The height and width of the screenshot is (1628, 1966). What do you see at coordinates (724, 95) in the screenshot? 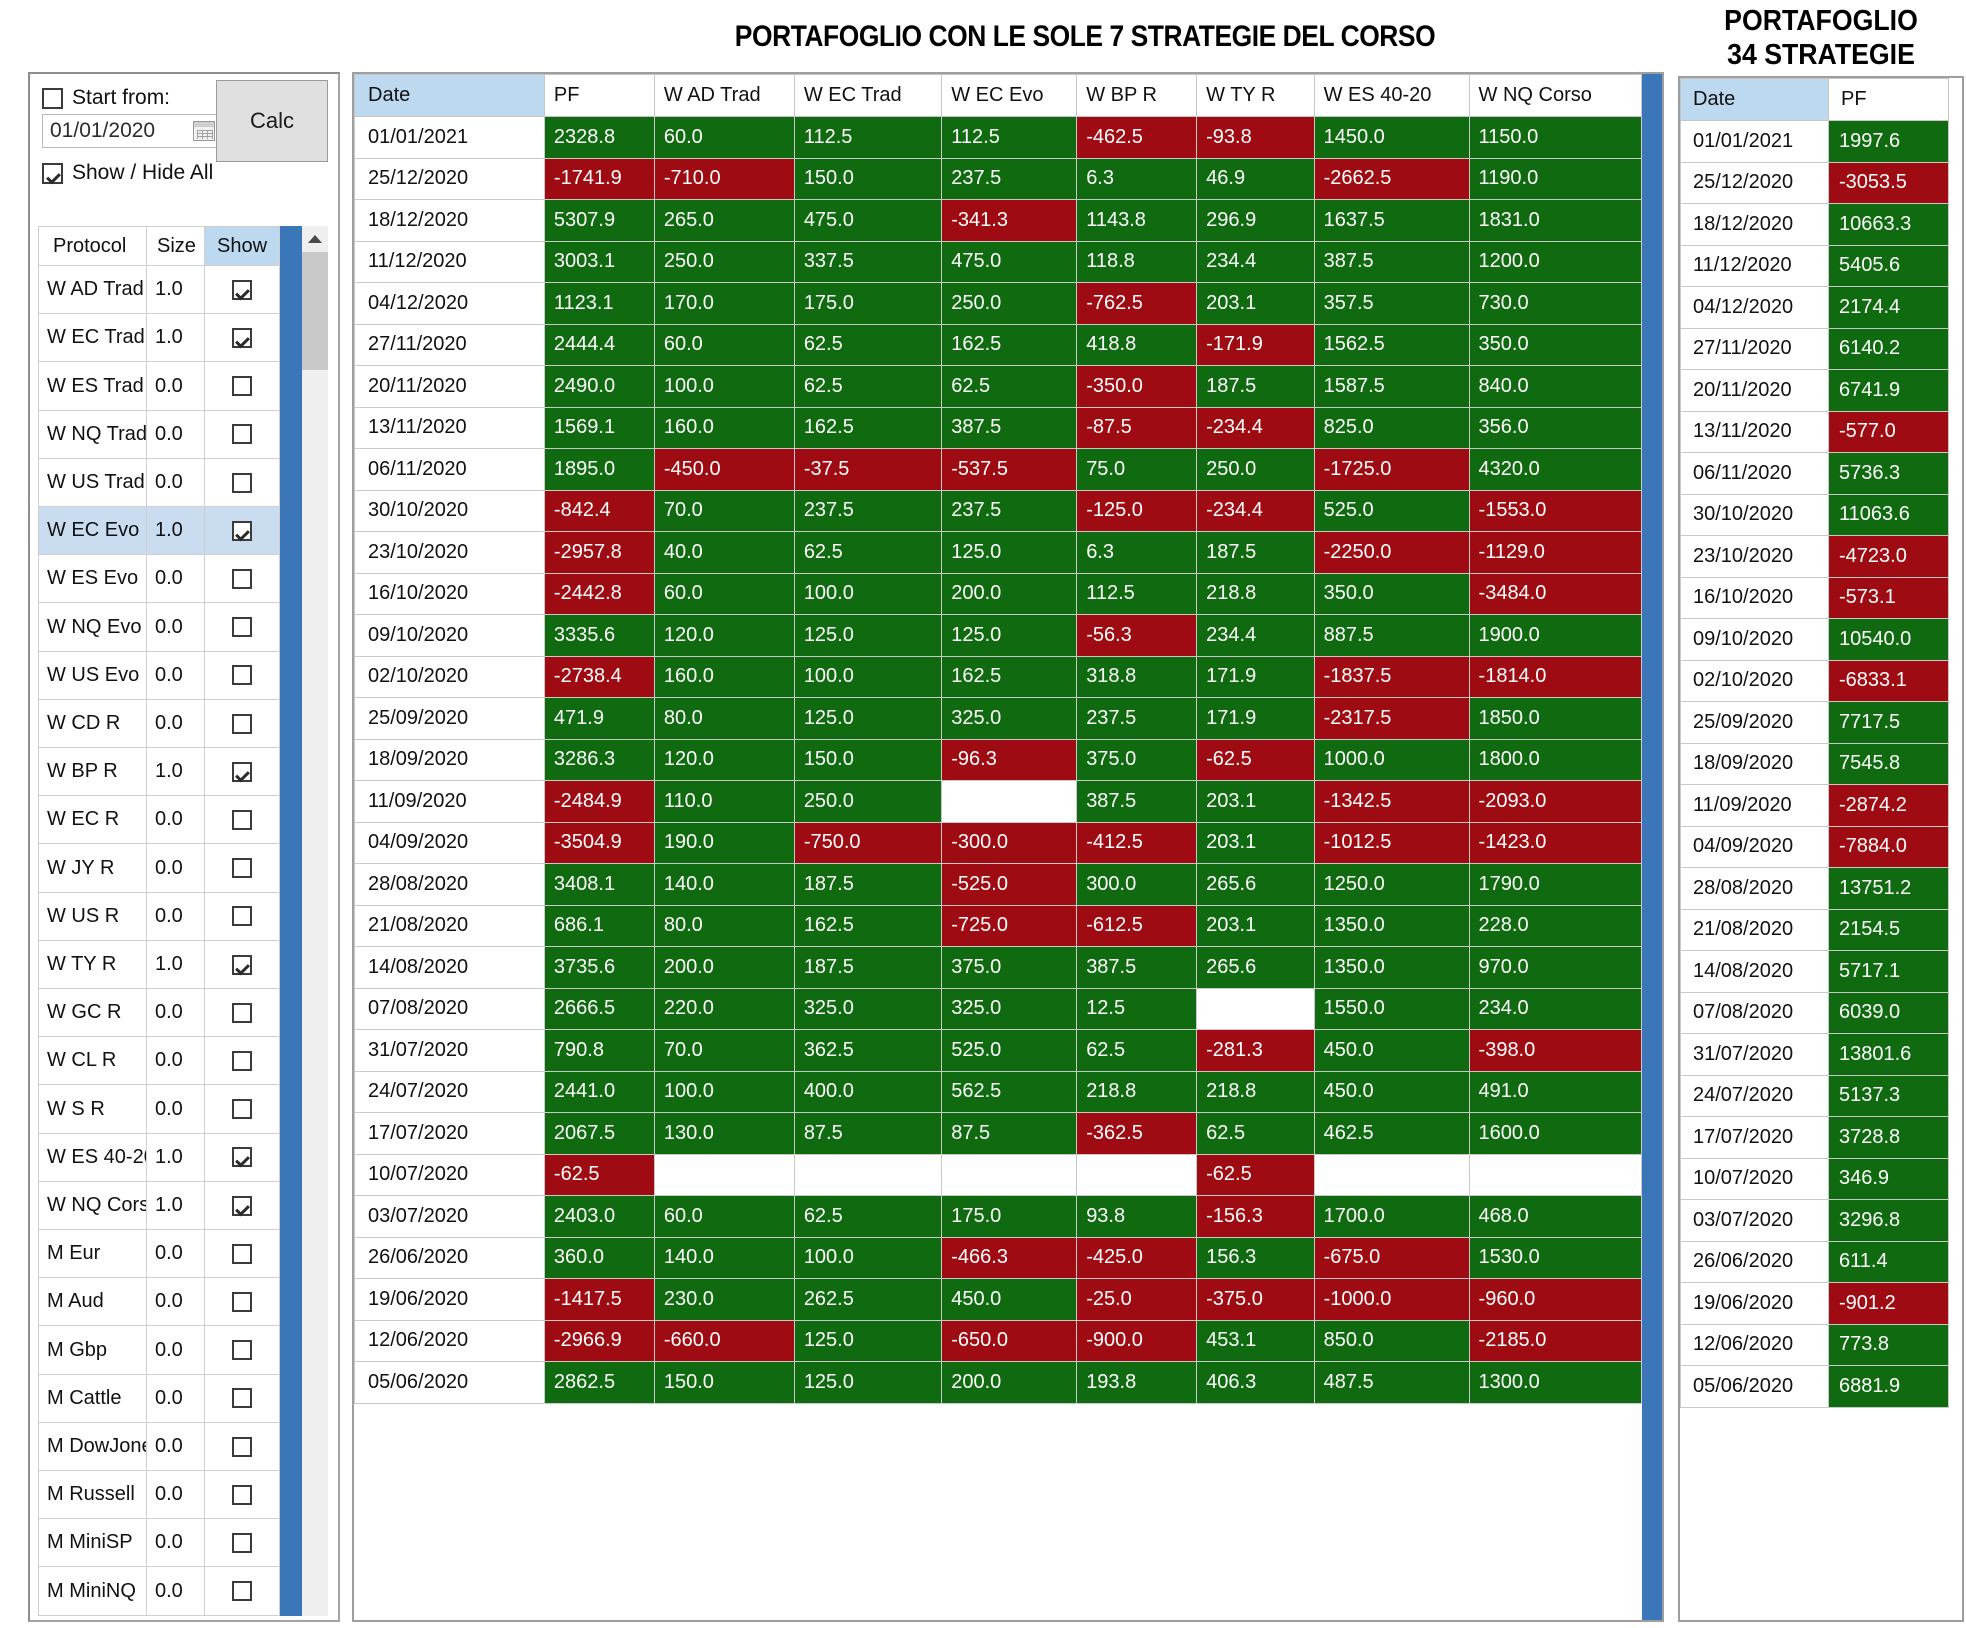
I see `main-col-header-2: W AD Trad` at bounding box center [724, 95].